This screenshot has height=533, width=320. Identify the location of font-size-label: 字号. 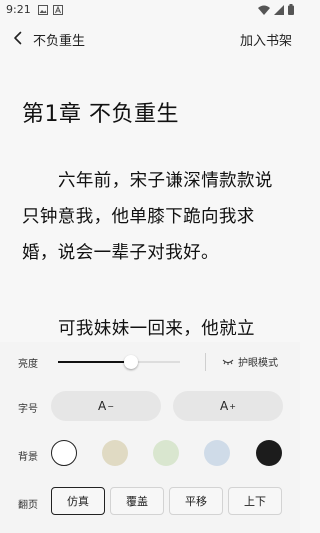
(28, 409).